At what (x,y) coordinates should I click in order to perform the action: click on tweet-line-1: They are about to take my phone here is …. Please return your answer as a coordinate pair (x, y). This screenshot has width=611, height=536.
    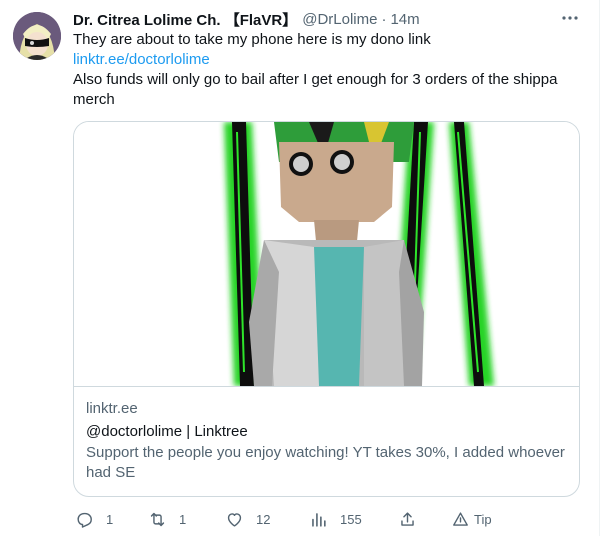
    Looking at the image, I should click on (252, 39).